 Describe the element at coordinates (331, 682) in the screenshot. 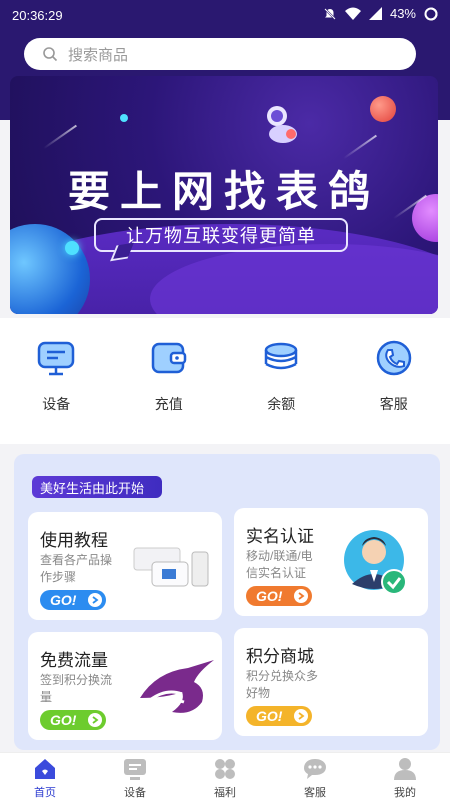

I see `card-points-mall: 积分商城 积分兑换众多好物 GO!` at that location.